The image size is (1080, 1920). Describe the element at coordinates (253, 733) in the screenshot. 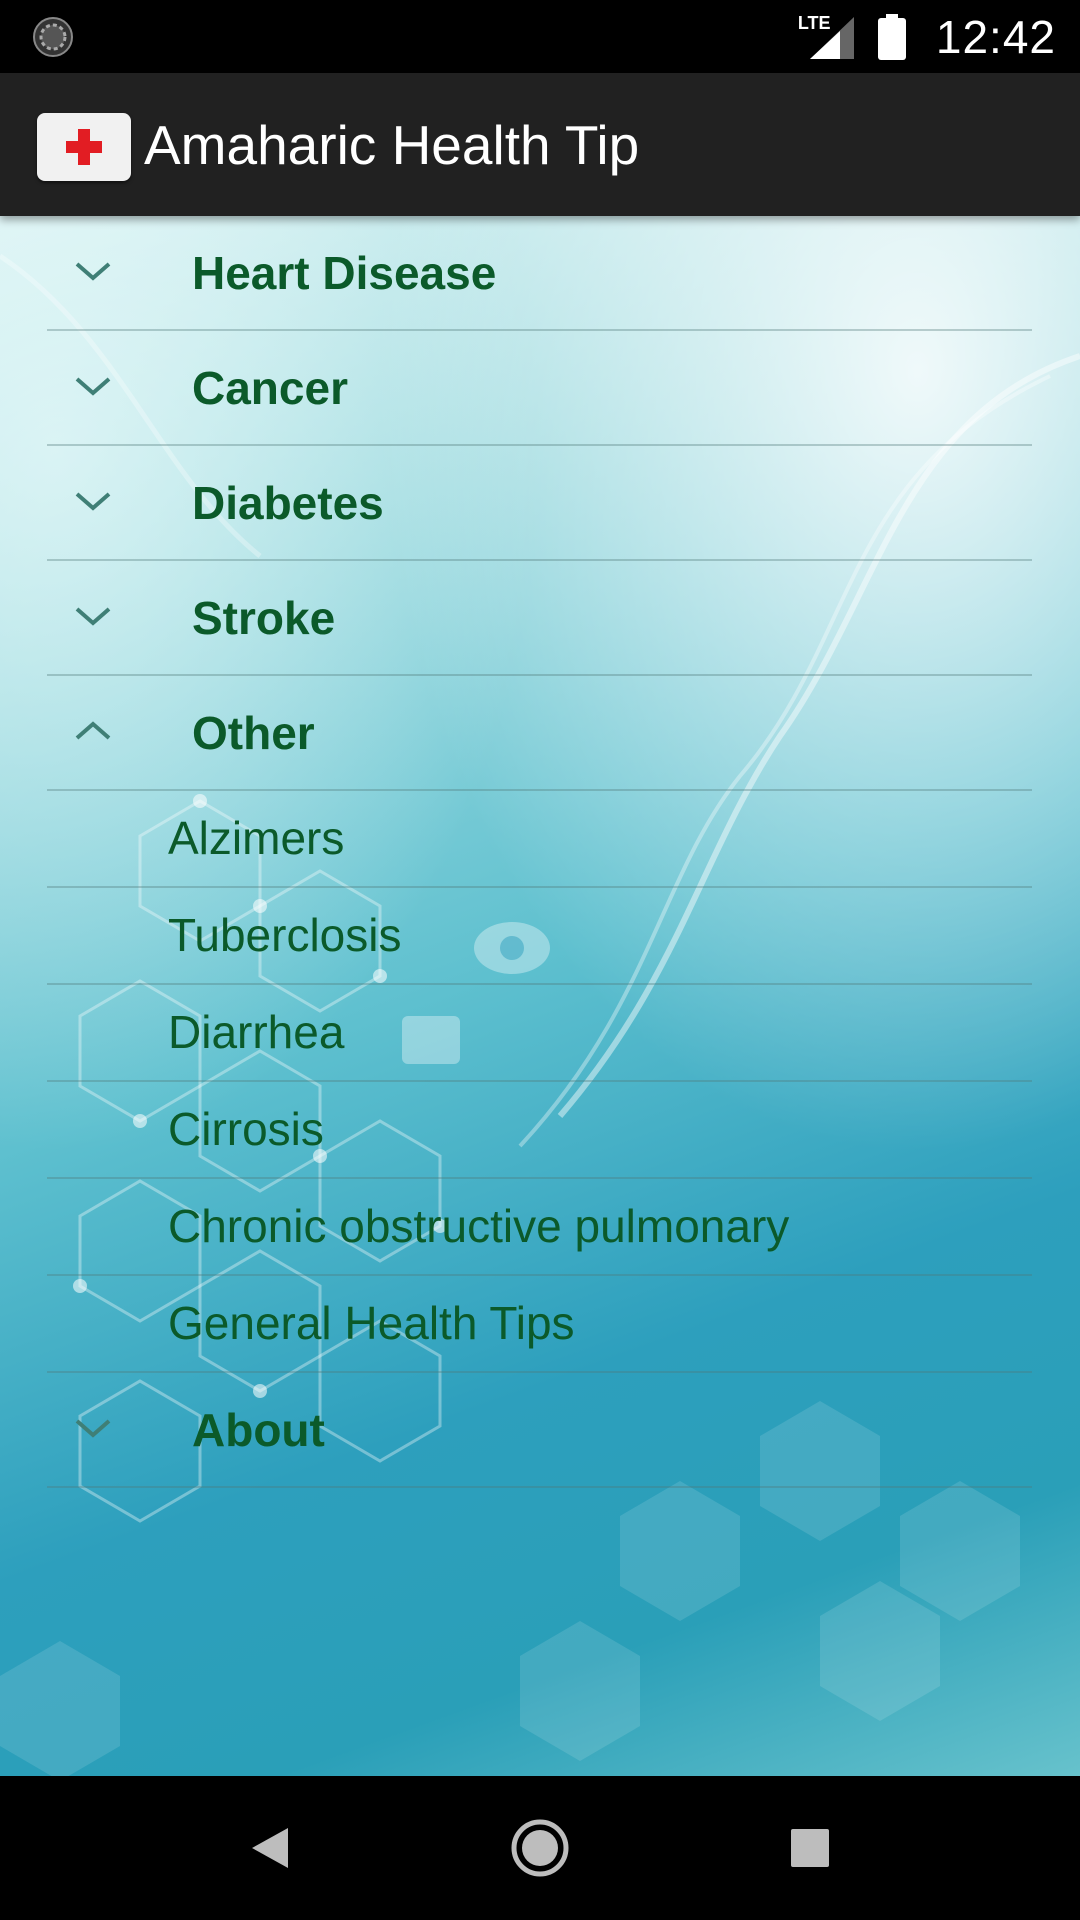

I see `group-label: Other` at that location.